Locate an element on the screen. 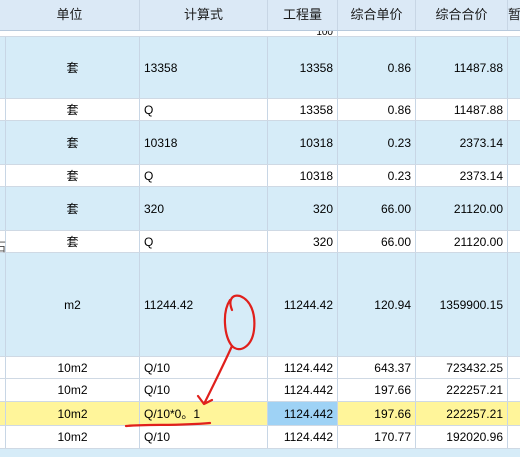 The image size is (520, 457). left-edge-text: 石 is located at coordinates (3, 247).